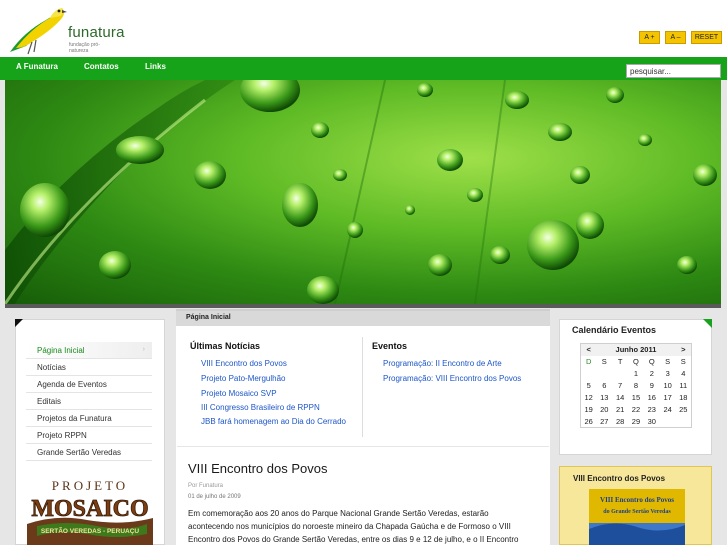 The height and width of the screenshot is (545, 727). Describe the element at coordinates (668, 374) in the screenshot. I see `calendar-day: 3` at that location.